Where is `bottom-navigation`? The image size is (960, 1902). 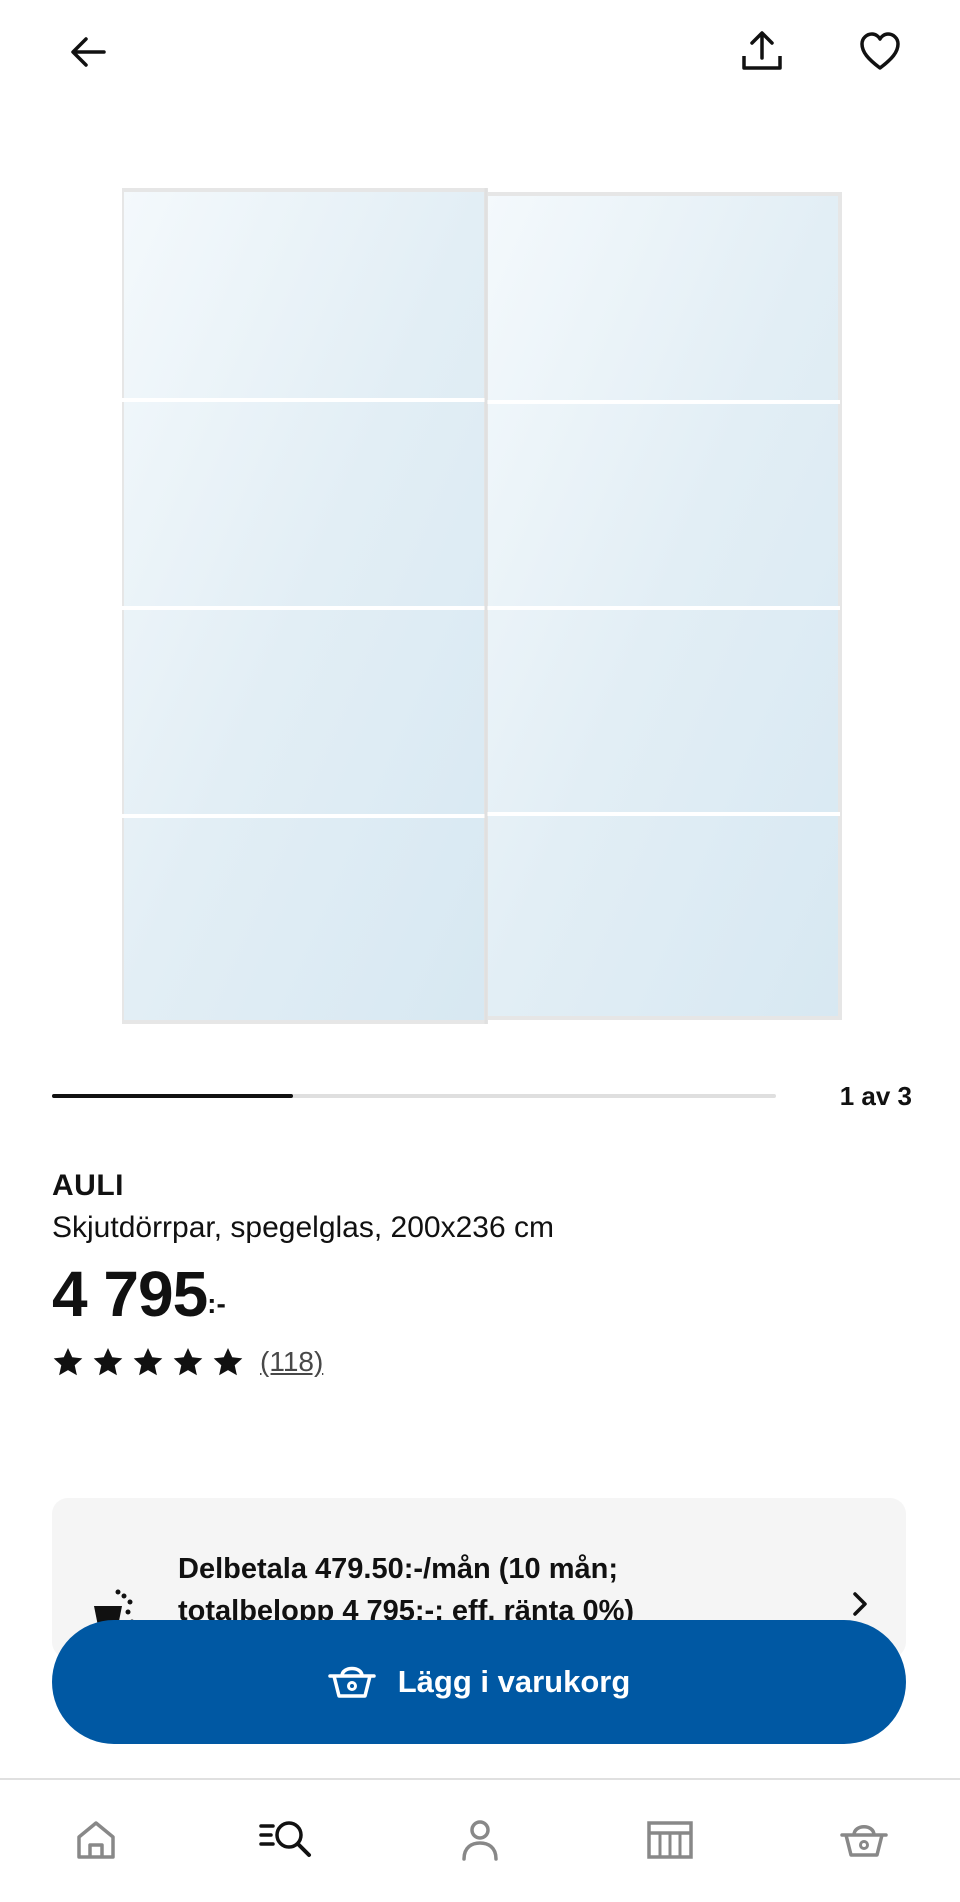
bottom-navigation is located at coordinates (480, 1840).